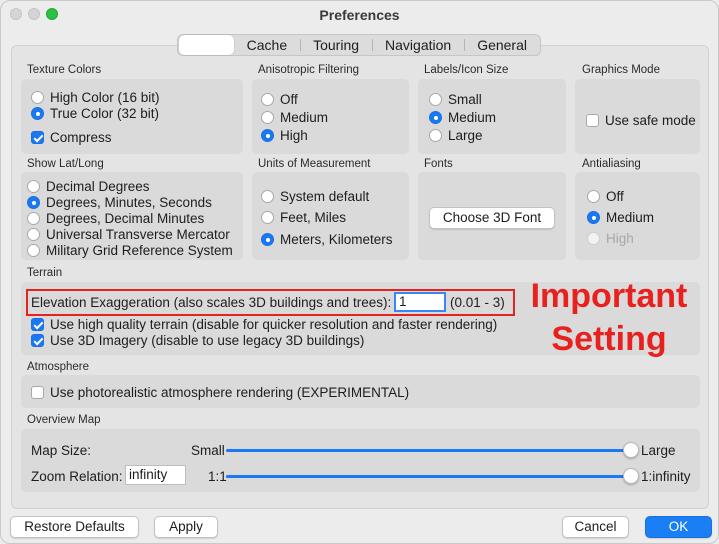 Image resolution: width=719 pixels, height=544 pixels. I want to click on zoom-min-label: 1:1, so click(217, 476).